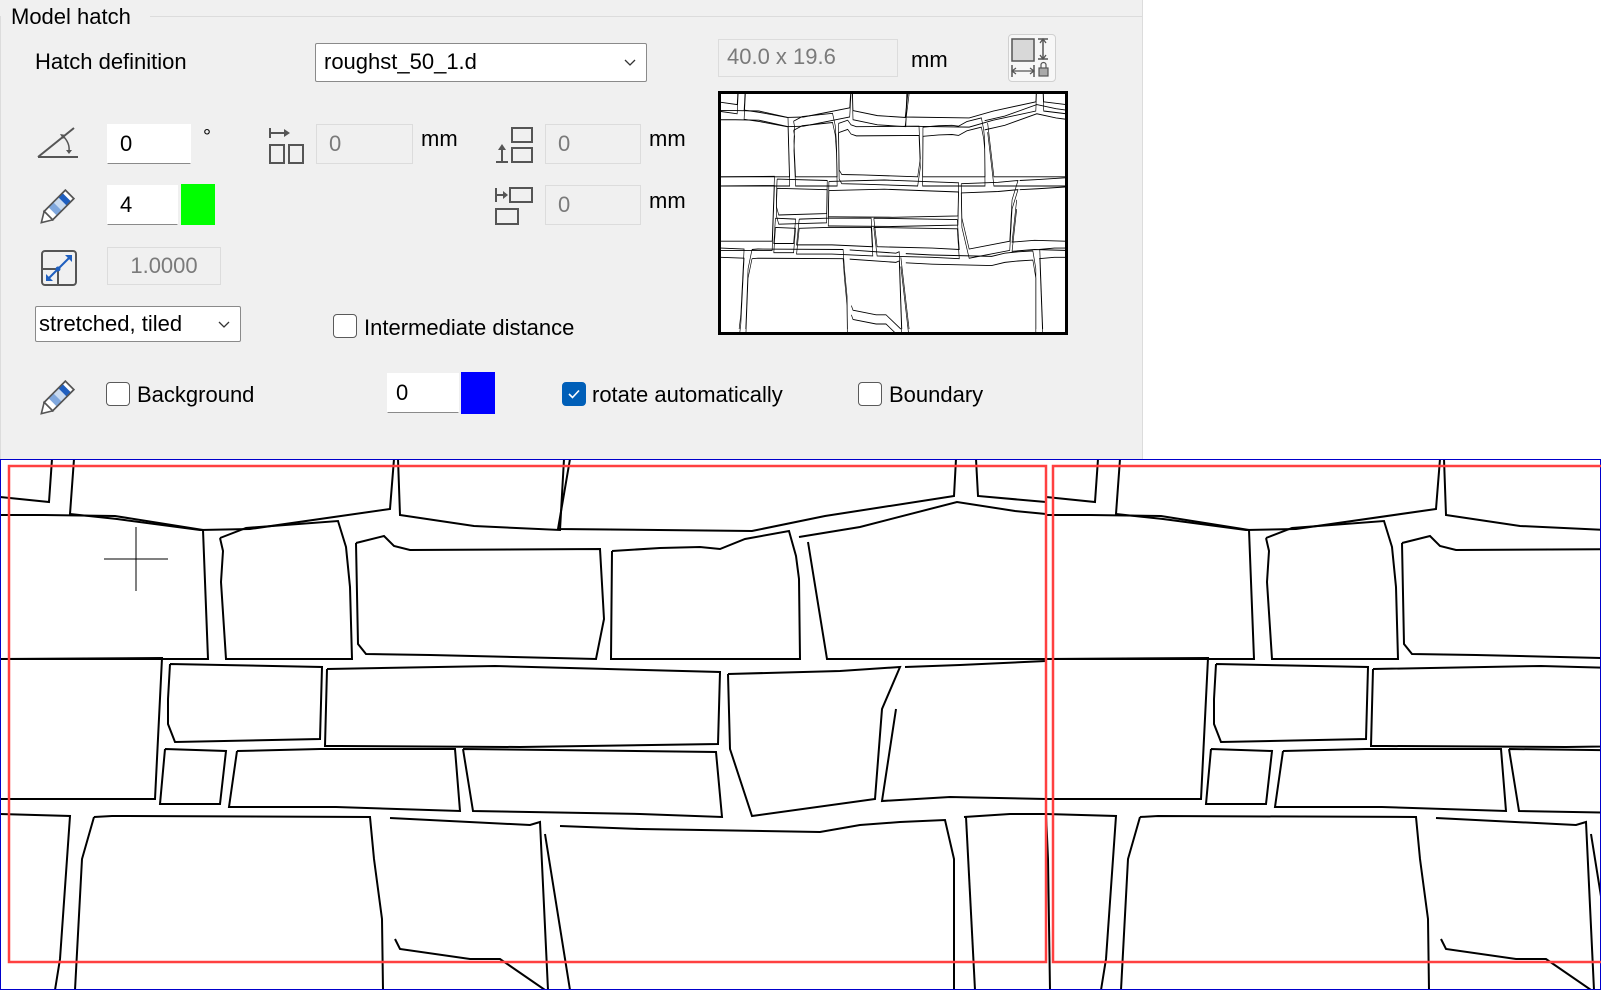 The height and width of the screenshot is (995, 1601). What do you see at coordinates (469, 327) in the screenshot?
I see `intermediate-distance-label: Intermediate distance` at bounding box center [469, 327].